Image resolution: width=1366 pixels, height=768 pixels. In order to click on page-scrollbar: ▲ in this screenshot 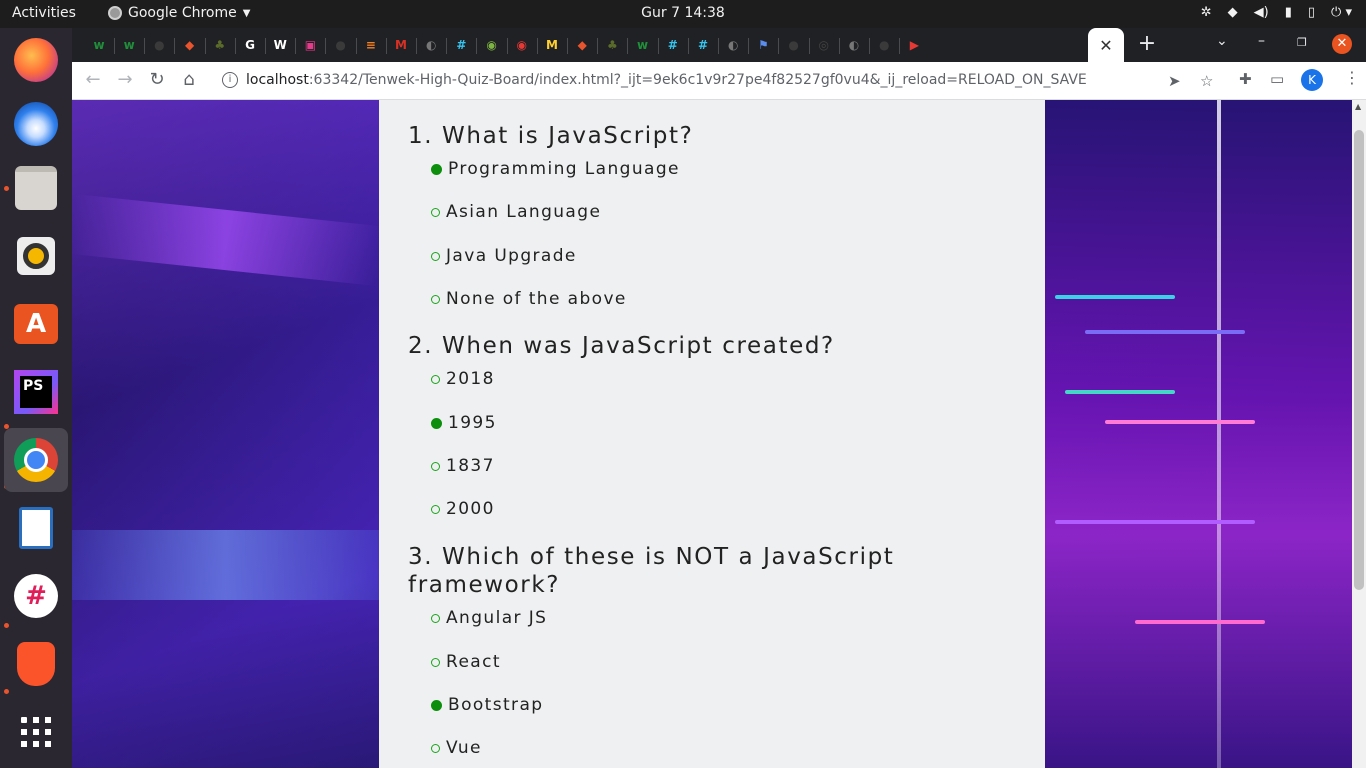, I will do `click(1359, 434)`.